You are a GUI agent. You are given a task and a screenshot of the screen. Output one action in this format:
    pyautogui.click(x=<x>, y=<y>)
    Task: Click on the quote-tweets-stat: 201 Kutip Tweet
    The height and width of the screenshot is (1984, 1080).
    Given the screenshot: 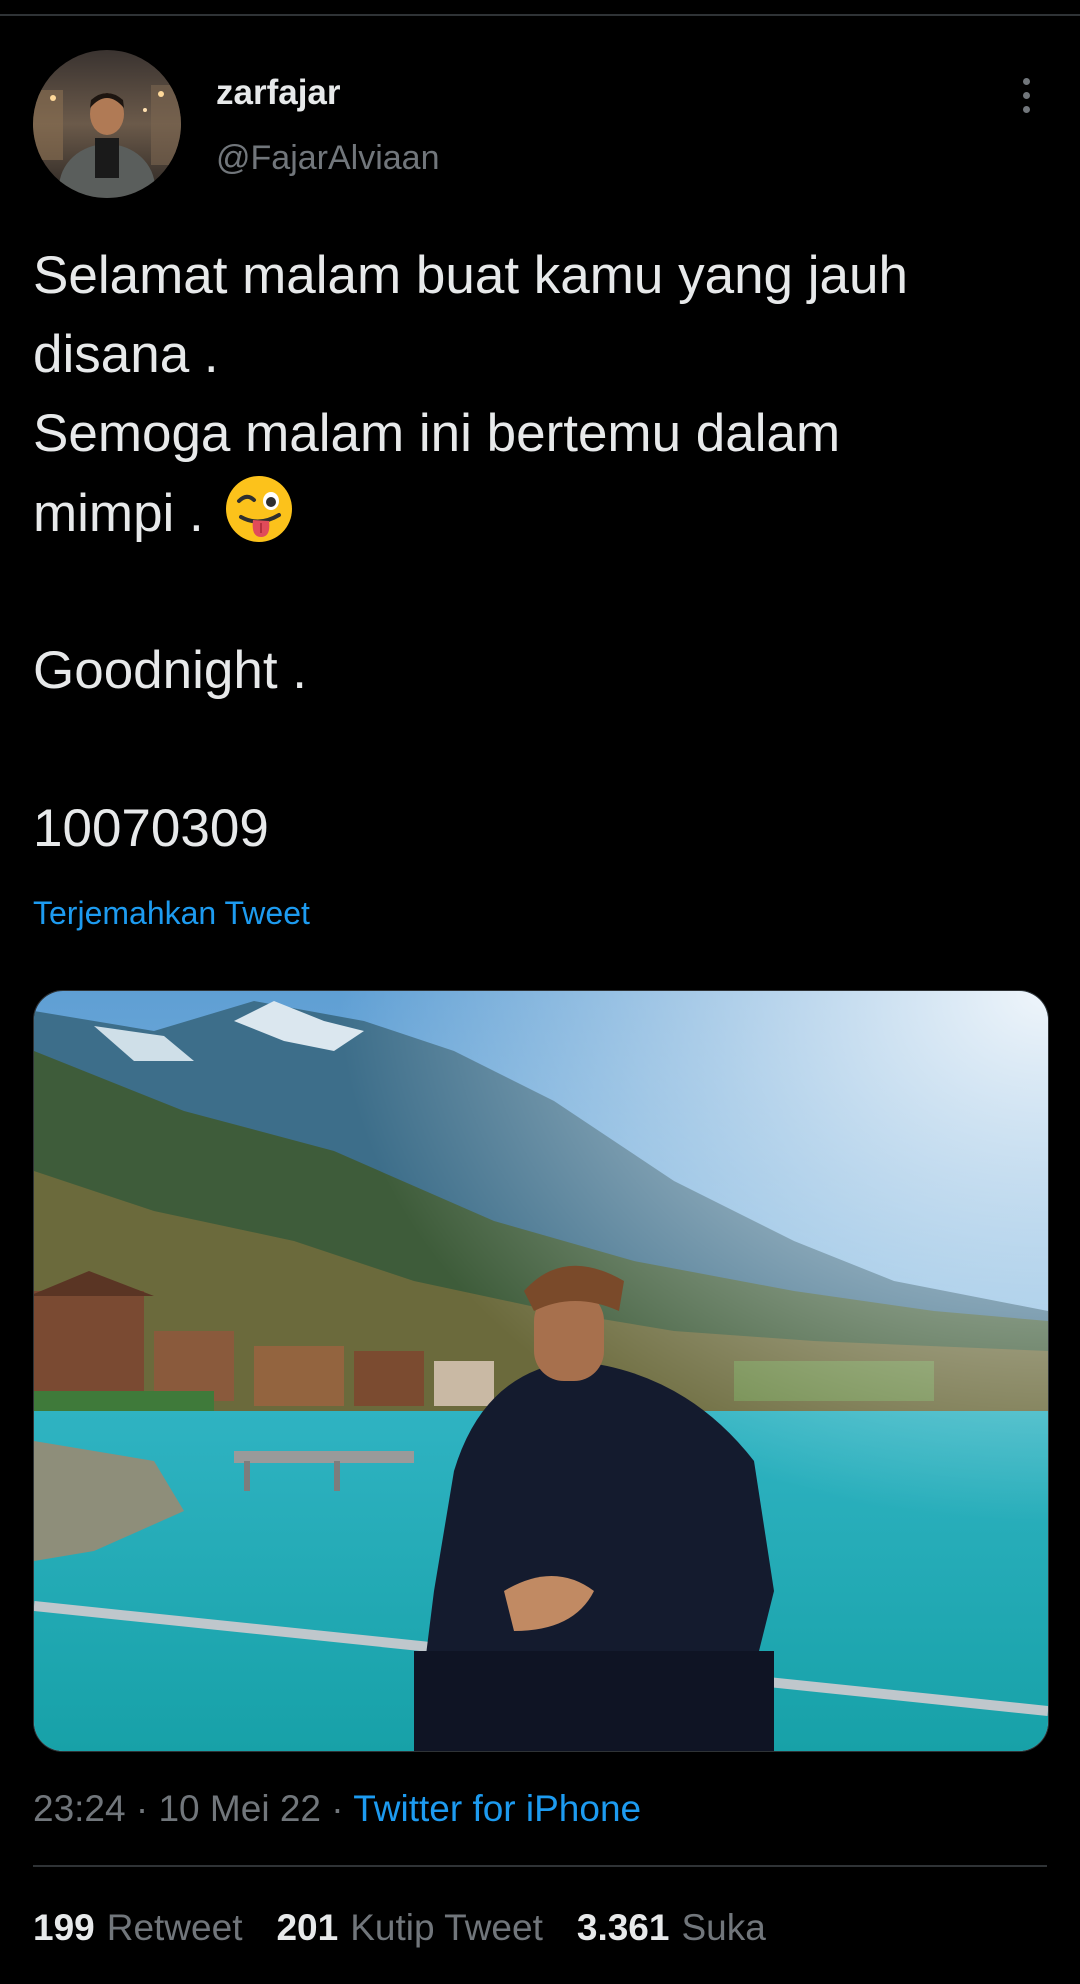 What is the action you would take?
    pyautogui.click(x=409, y=1928)
    